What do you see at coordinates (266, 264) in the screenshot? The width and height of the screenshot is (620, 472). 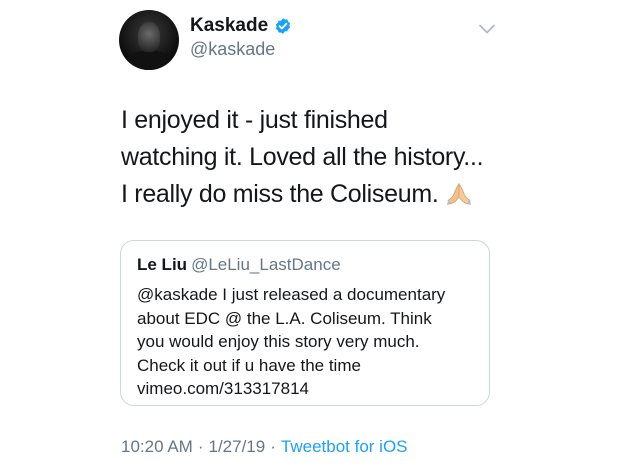 I see `quoted-author-handle: @LeLiu_LastDance` at bounding box center [266, 264].